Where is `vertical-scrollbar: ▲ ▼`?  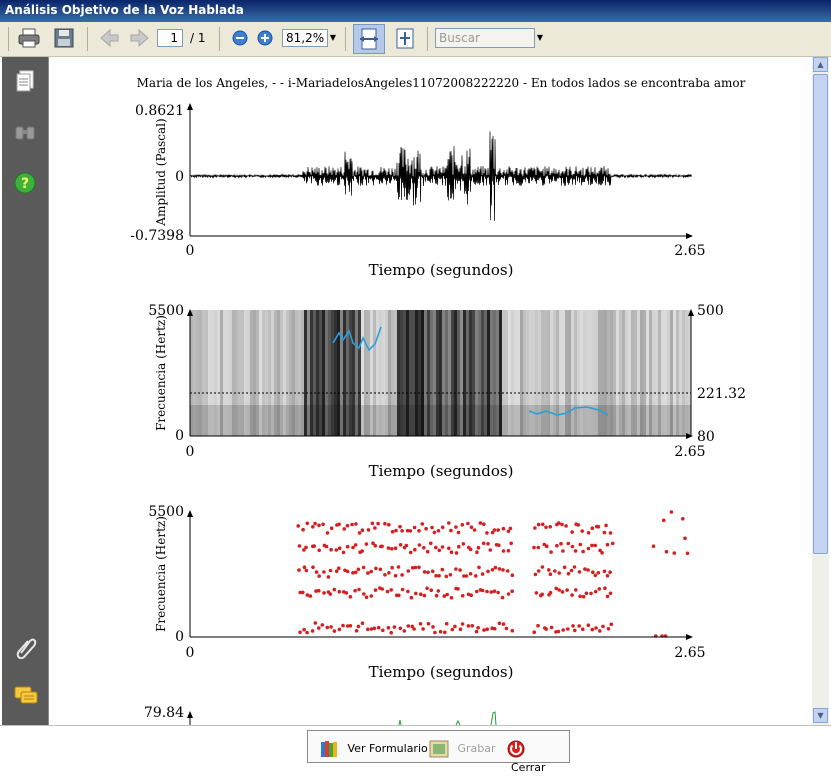
vertical-scrollbar: ▲ ▼ is located at coordinates (820, 391).